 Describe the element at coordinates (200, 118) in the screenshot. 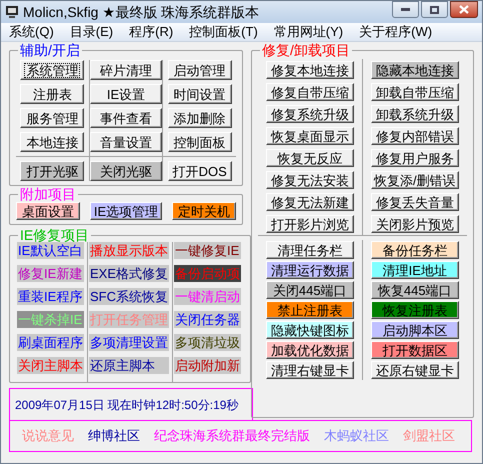

I see `push-button: 添加删除` at that location.